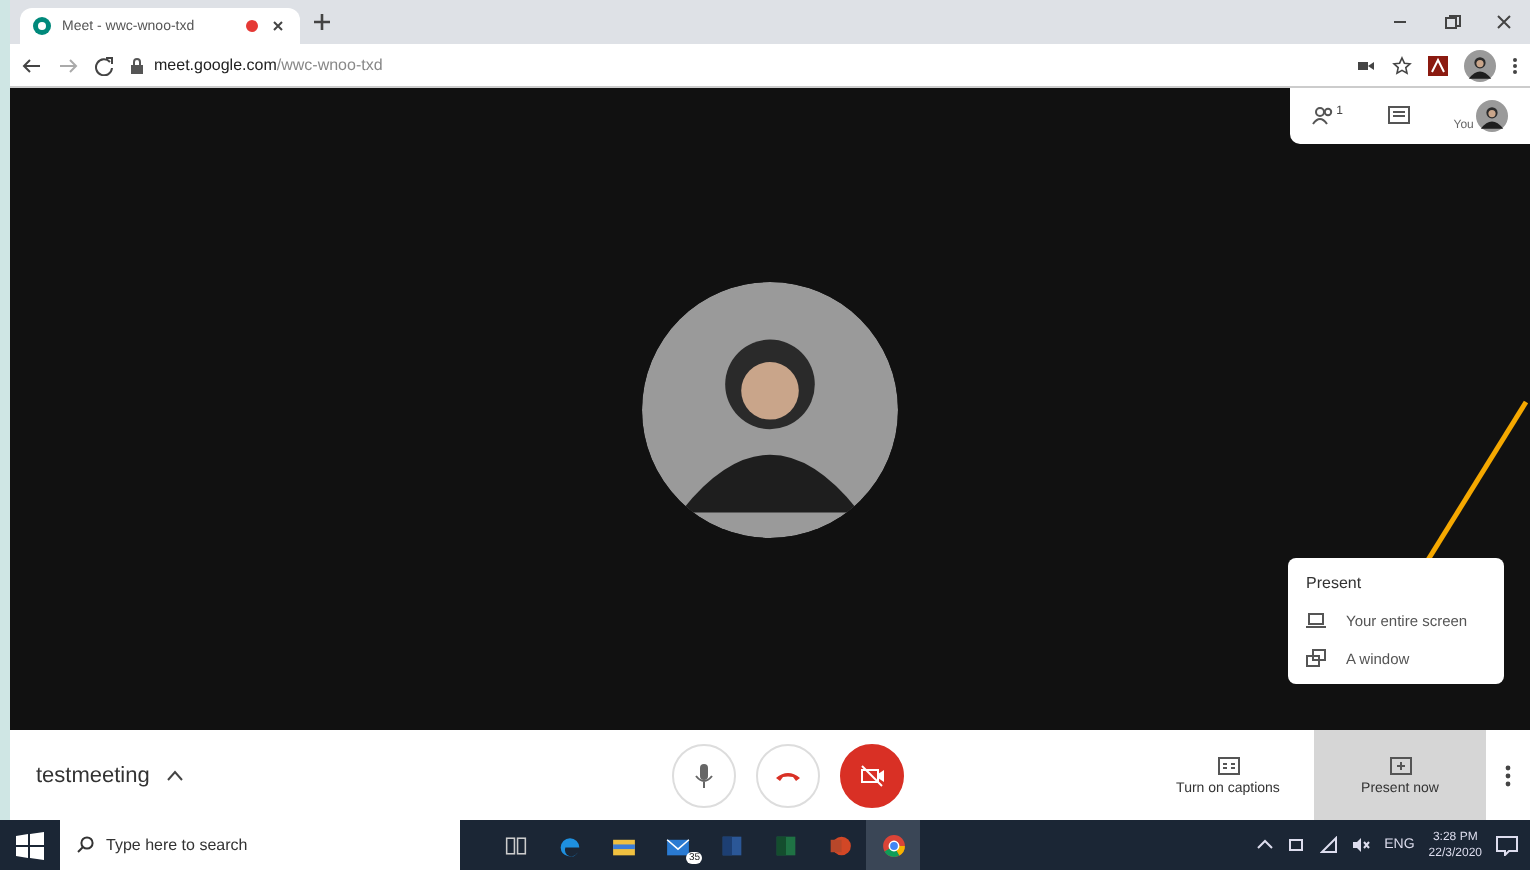 Image resolution: width=1530 pixels, height=870 pixels. I want to click on hangup-button, so click(788, 775).